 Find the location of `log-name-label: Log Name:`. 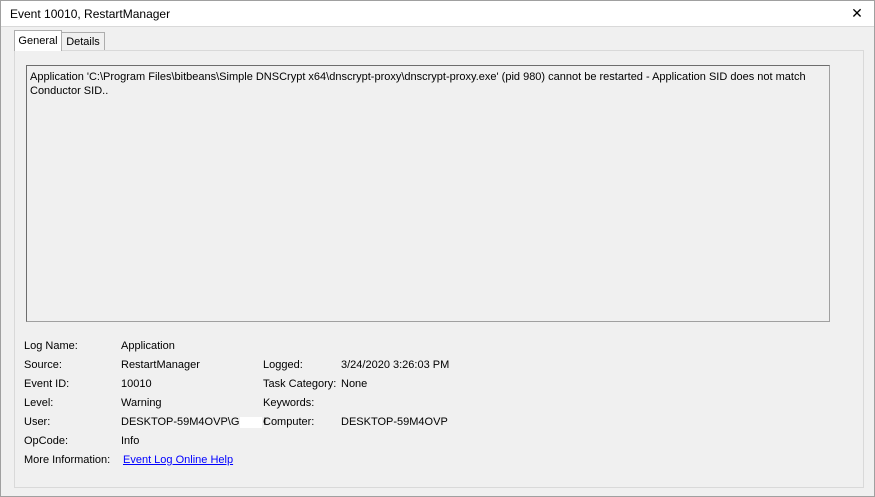

log-name-label: Log Name: is located at coordinates (51, 346).